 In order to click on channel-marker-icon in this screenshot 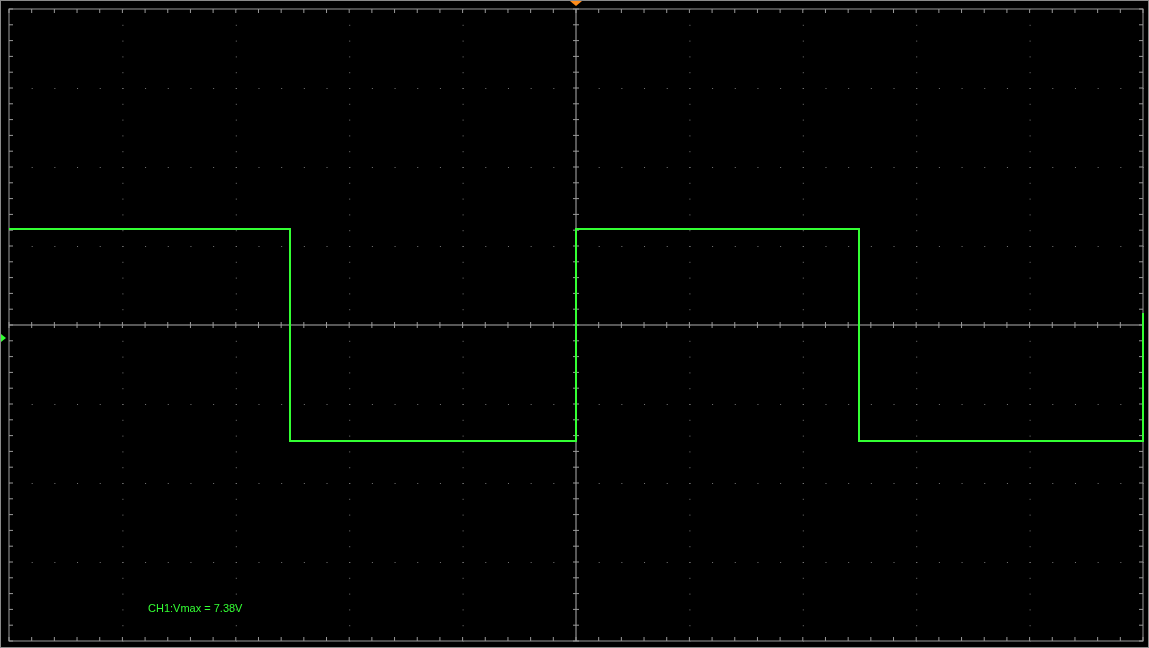, I will do `click(3, 338)`.